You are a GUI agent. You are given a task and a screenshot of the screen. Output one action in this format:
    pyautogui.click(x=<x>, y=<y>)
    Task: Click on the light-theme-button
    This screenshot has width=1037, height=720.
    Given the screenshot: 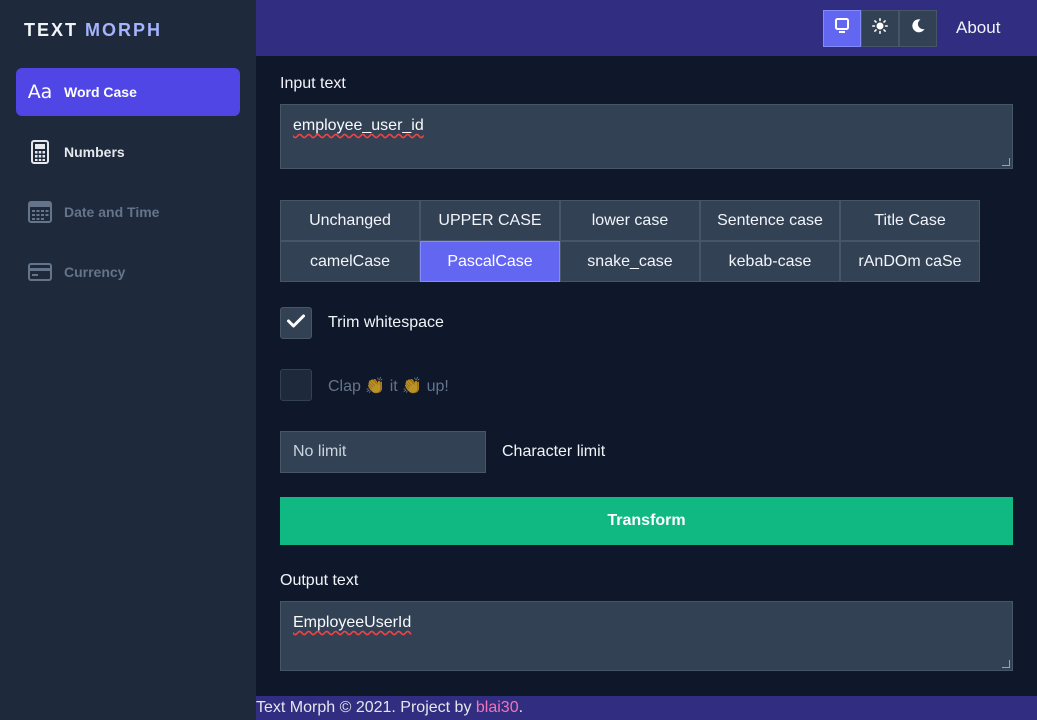 What is the action you would take?
    pyautogui.click(x=880, y=28)
    